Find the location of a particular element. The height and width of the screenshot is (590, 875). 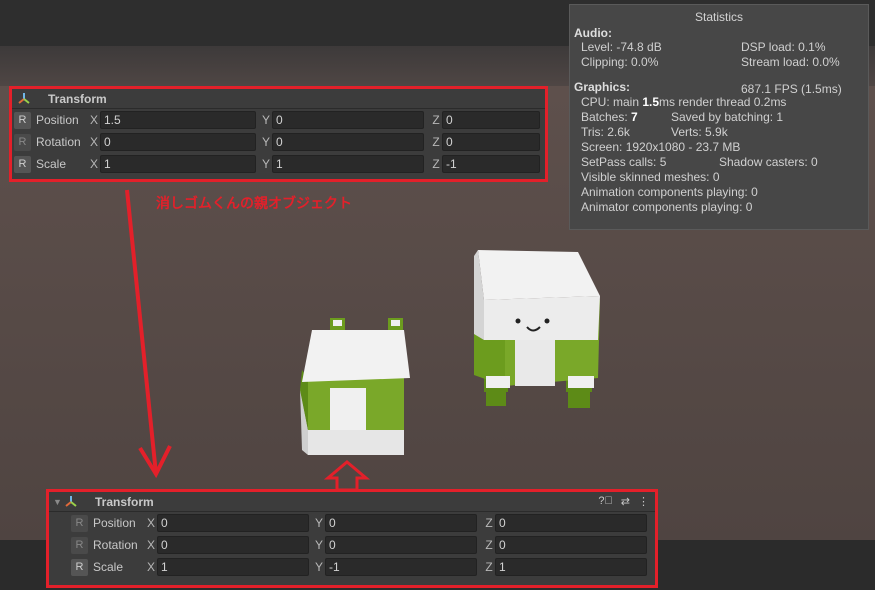

position-row: R Position X 1.5 Y0 Z0 is located at coordinates (278, 120).